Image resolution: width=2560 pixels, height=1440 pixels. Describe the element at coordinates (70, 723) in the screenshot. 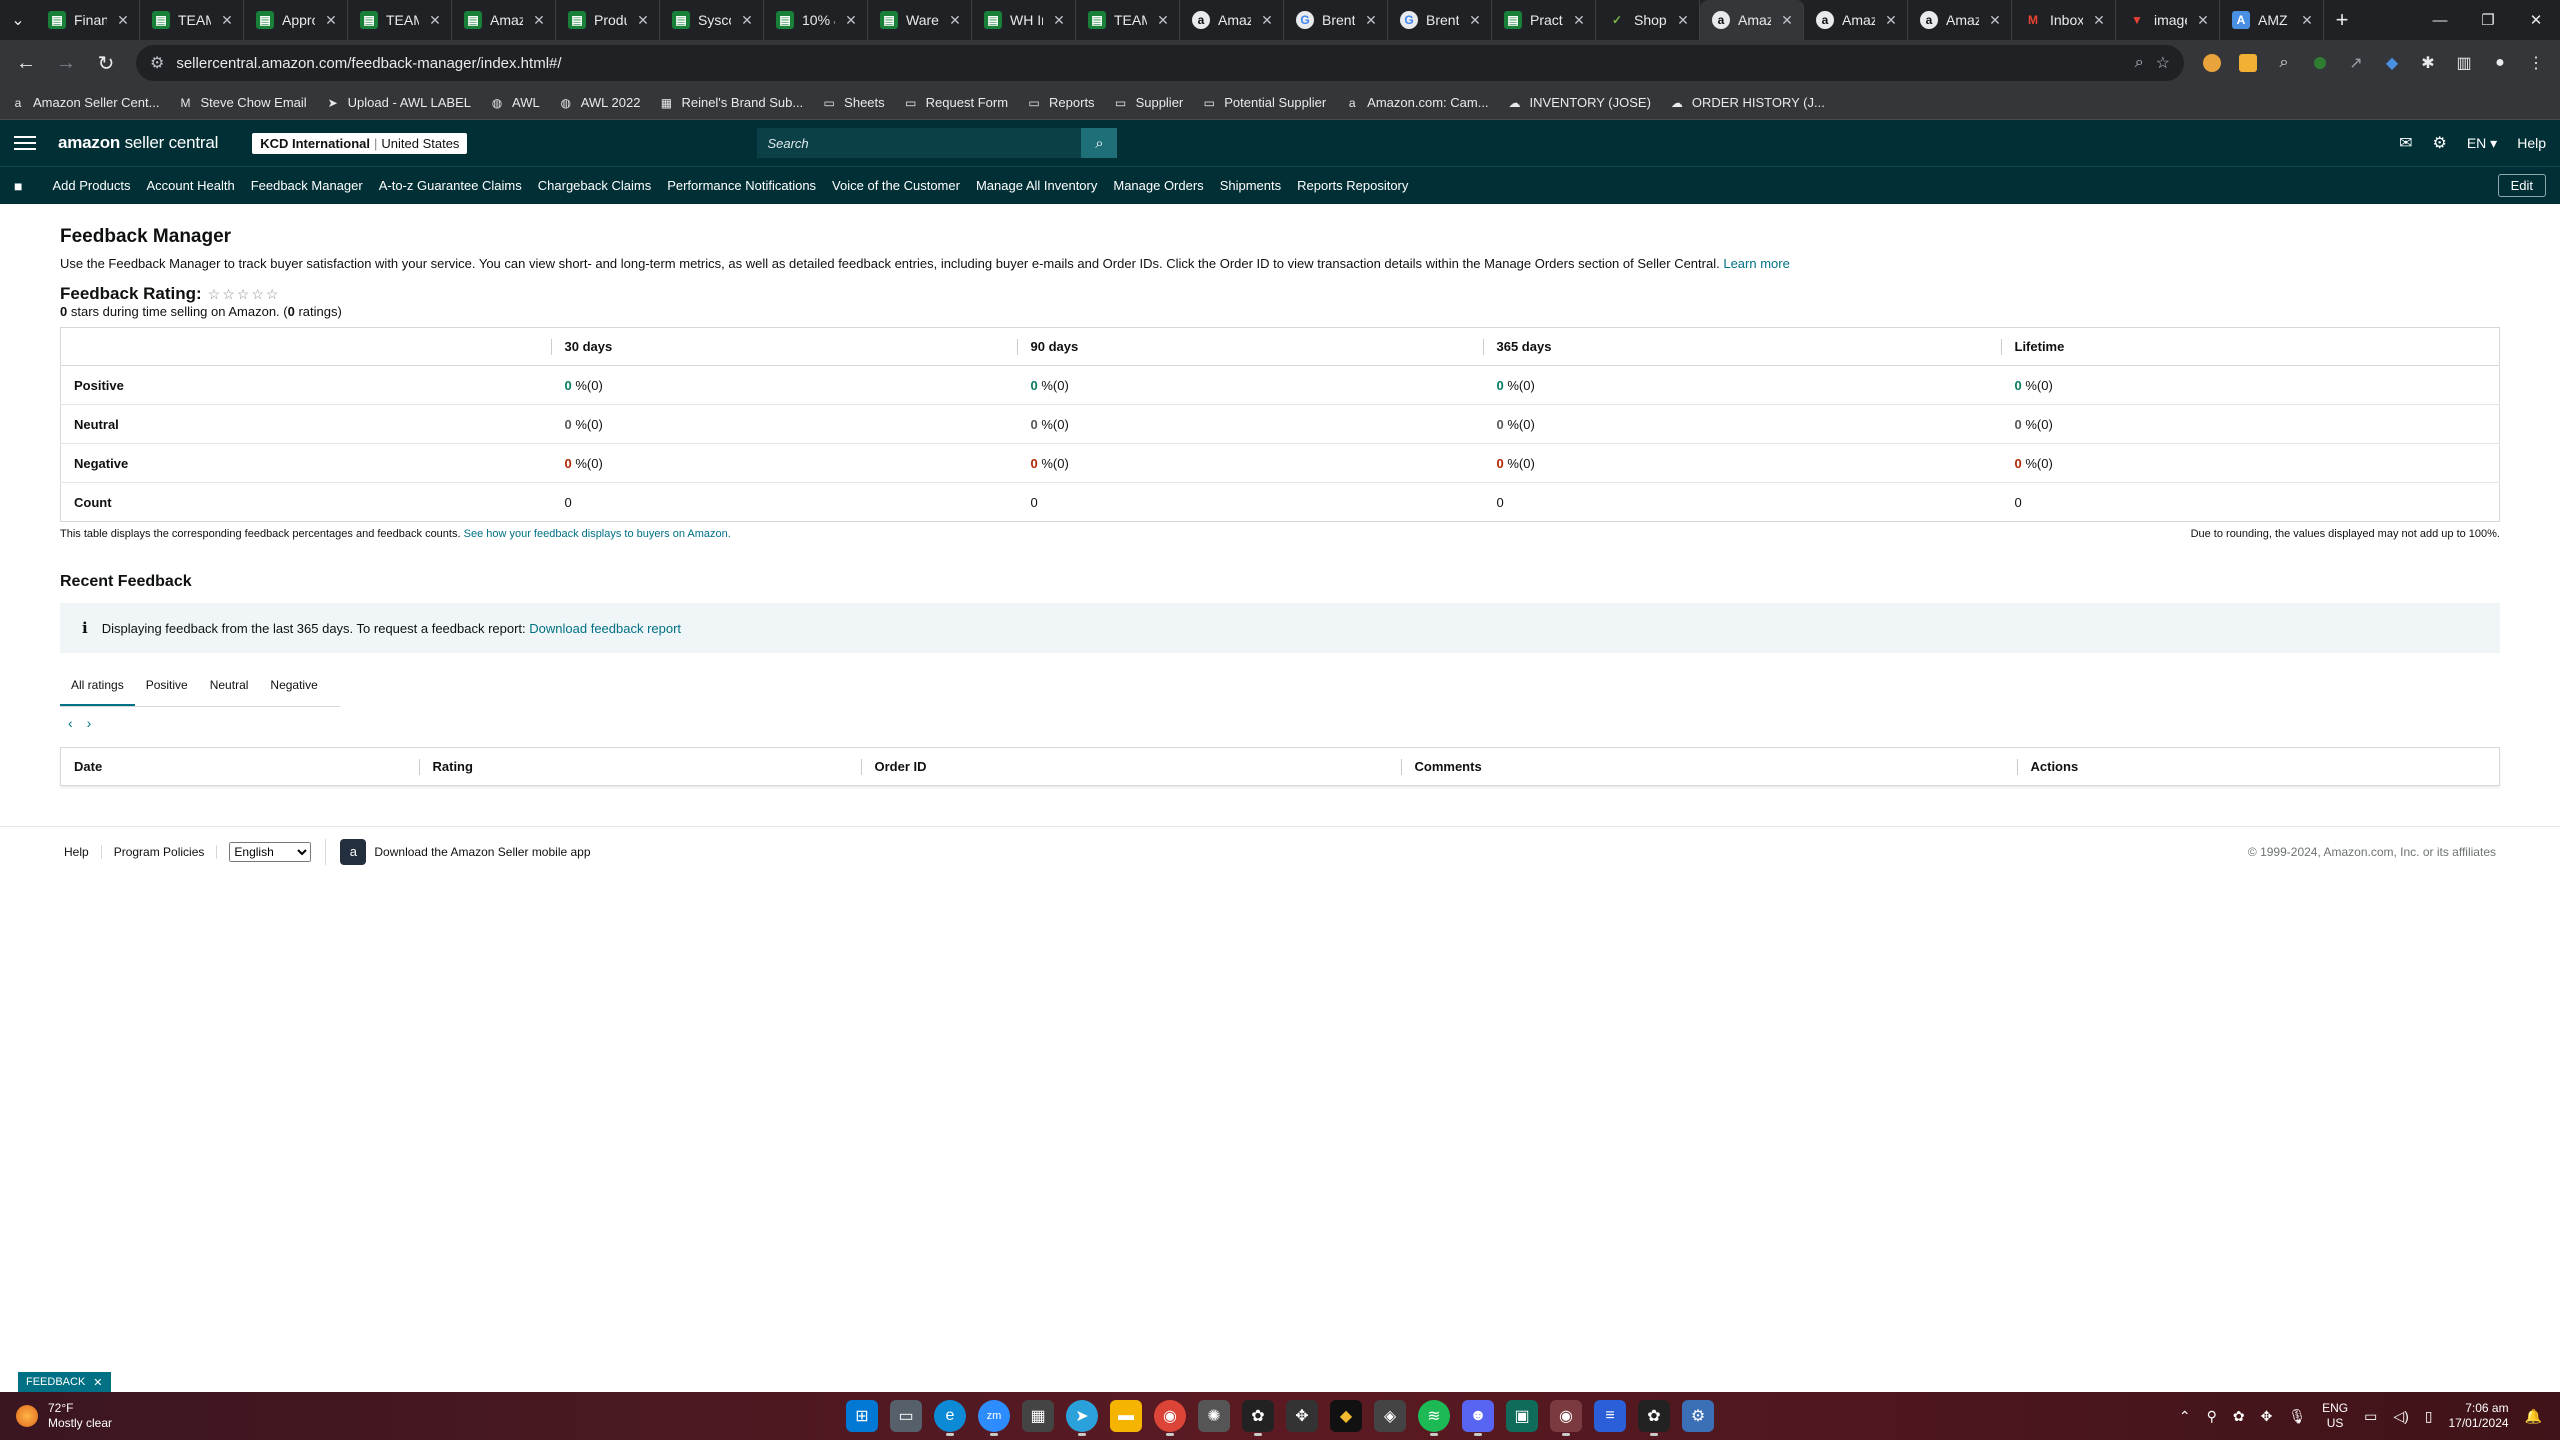

I see `previous-page-icon: ‹` at that location.